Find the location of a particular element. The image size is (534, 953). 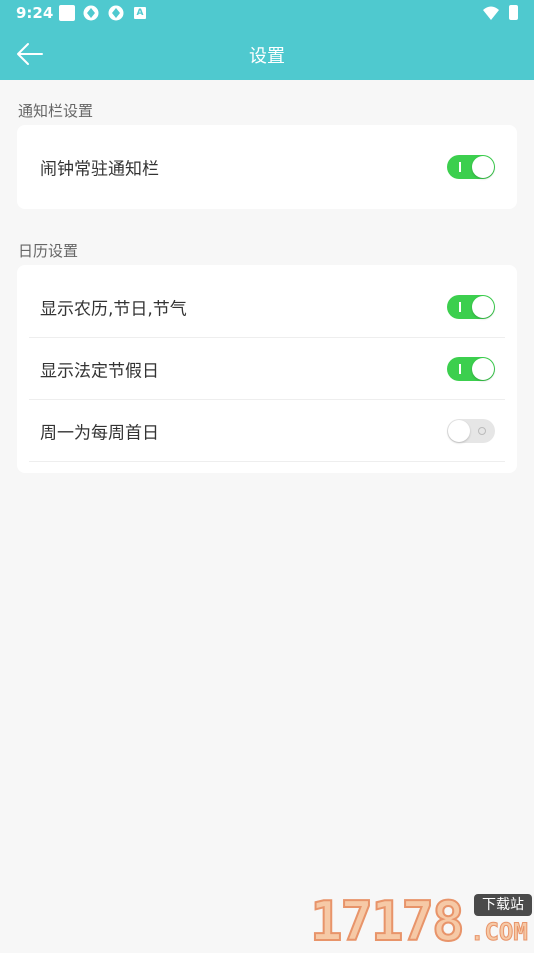

section-label-notification: 通知栏设置 is located at coordinates (56, 111).